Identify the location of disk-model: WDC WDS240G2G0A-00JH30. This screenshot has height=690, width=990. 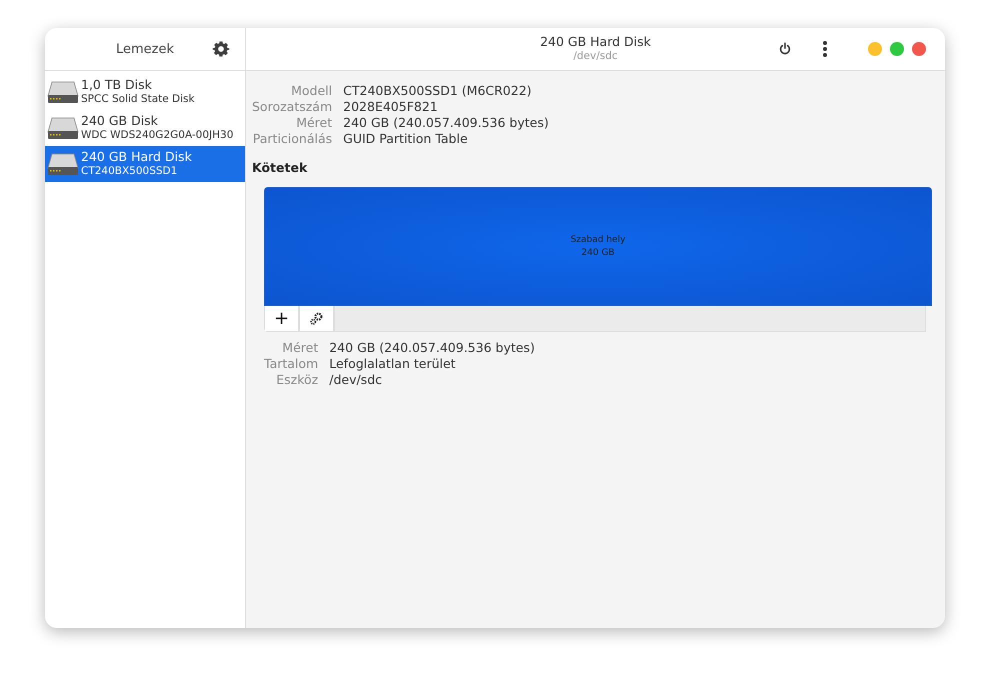
(157, 135).